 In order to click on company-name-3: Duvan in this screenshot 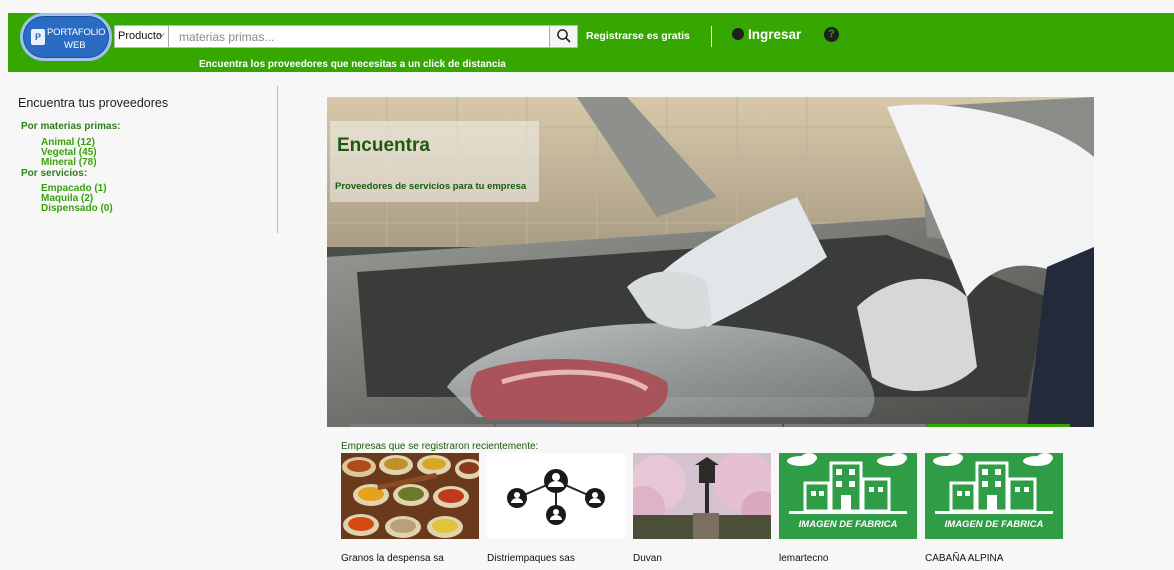, I will do `click(647, 558)`.